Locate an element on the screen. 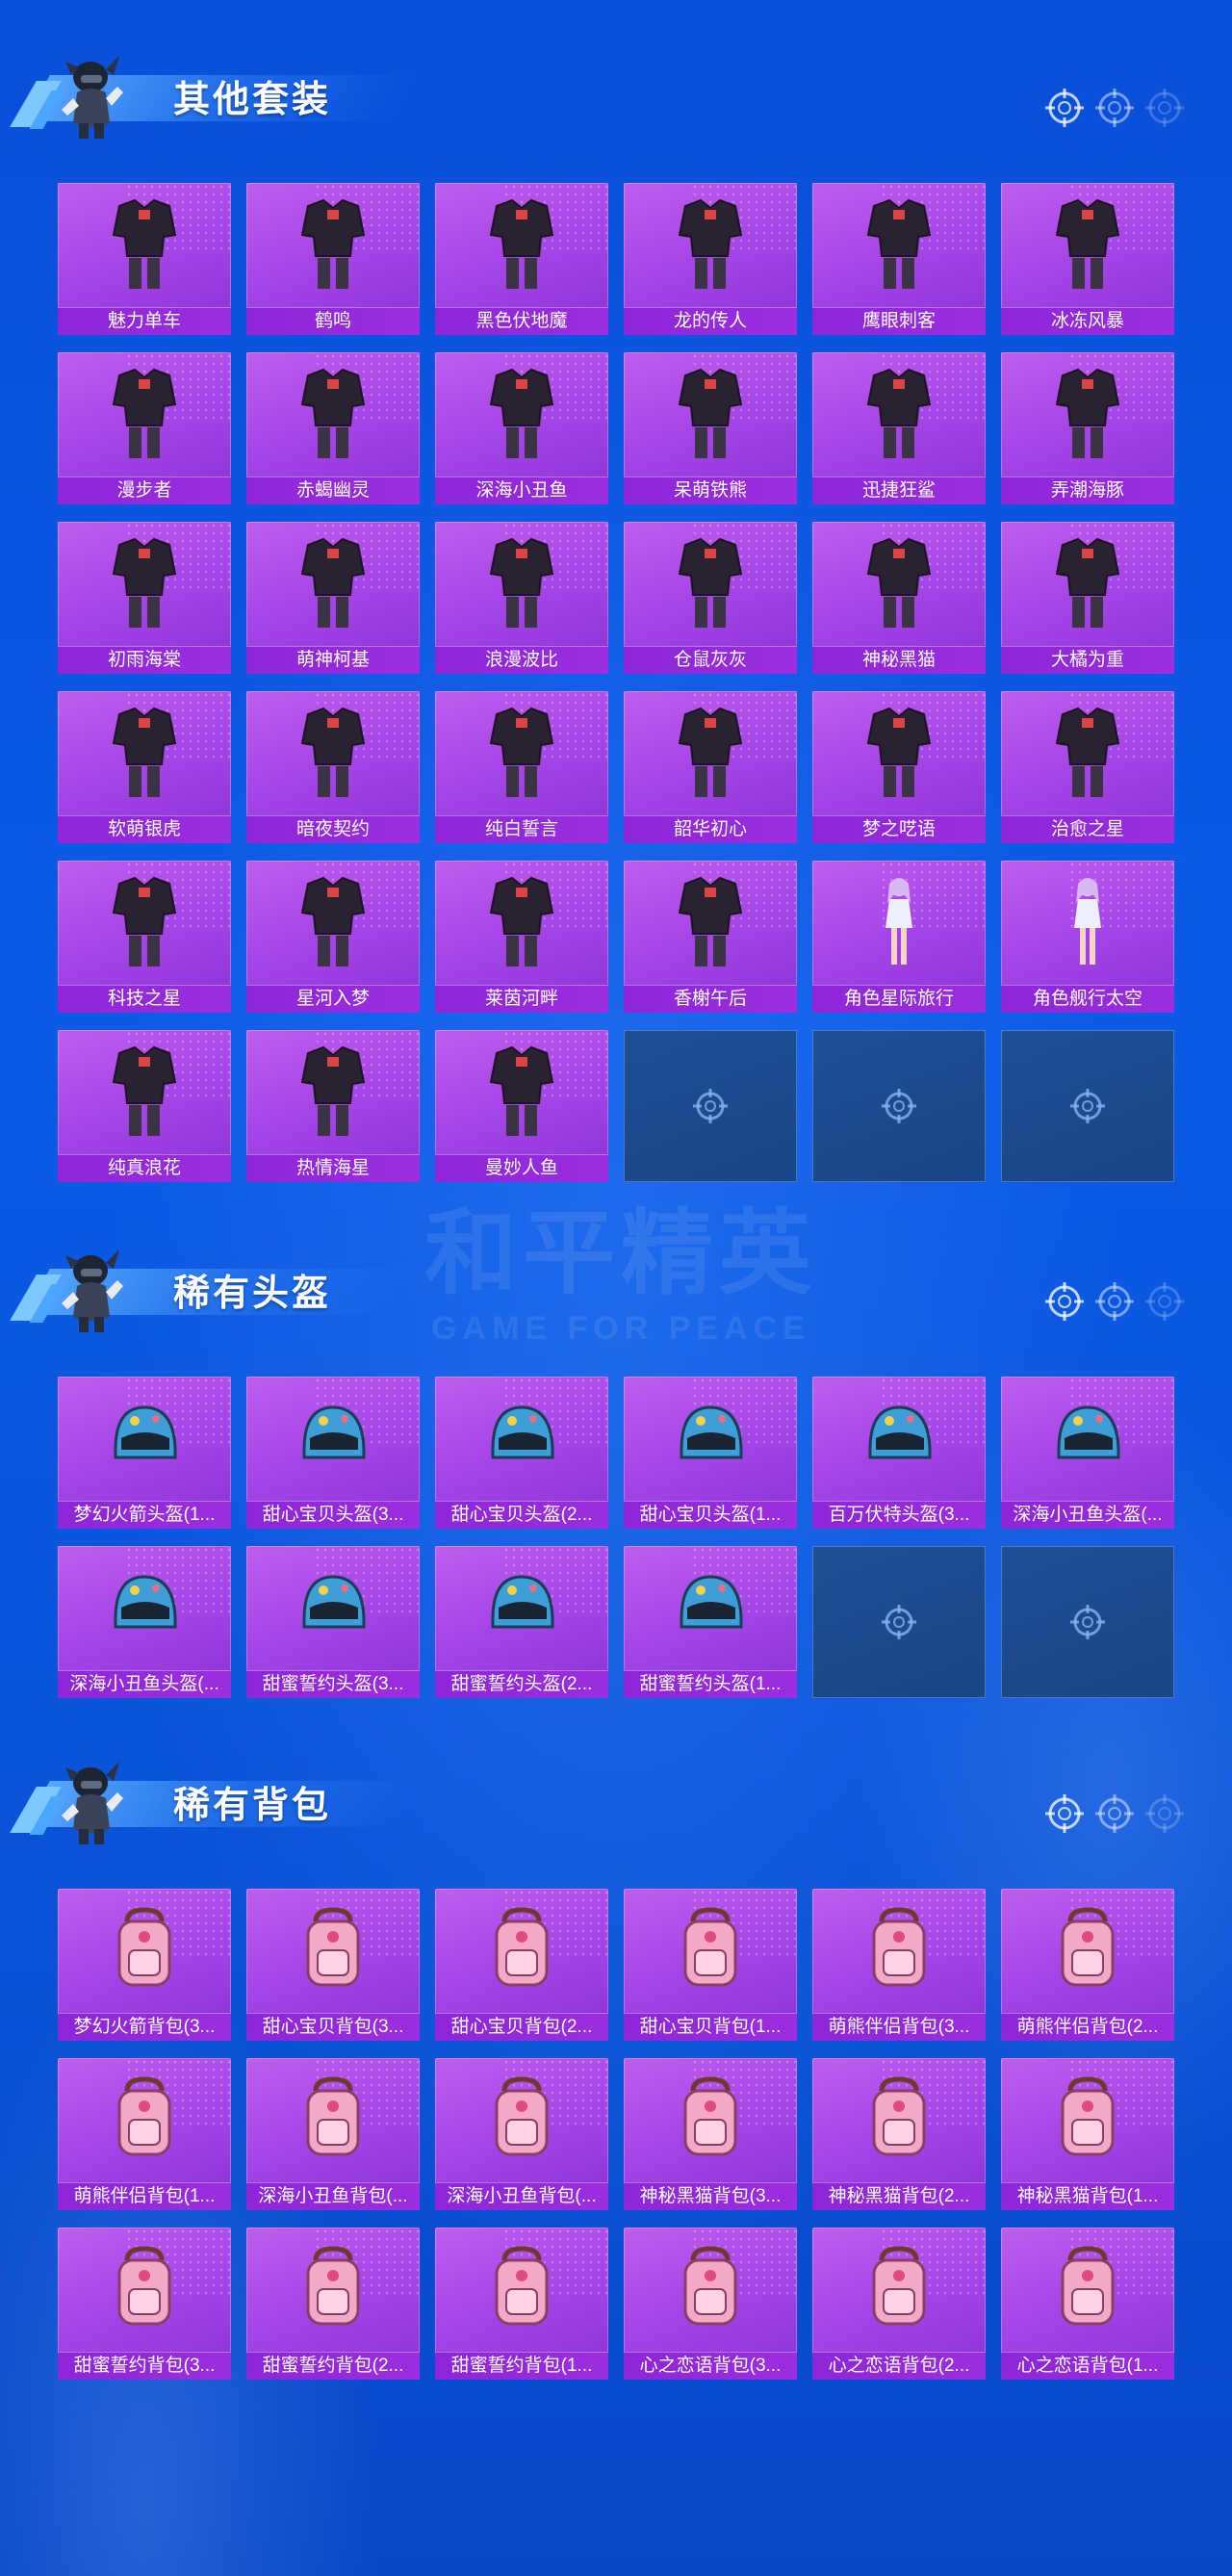 The width and height of the screenshot is (1232, 2576). item-tile: 呆萌铁熊 is located at coordinates (710, 428).